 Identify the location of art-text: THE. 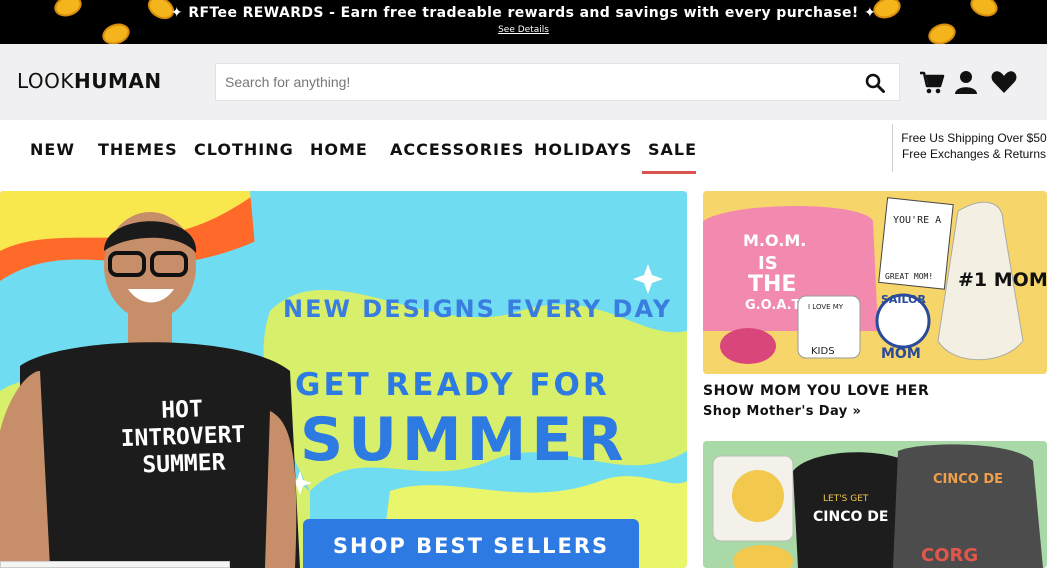
(772, 284).